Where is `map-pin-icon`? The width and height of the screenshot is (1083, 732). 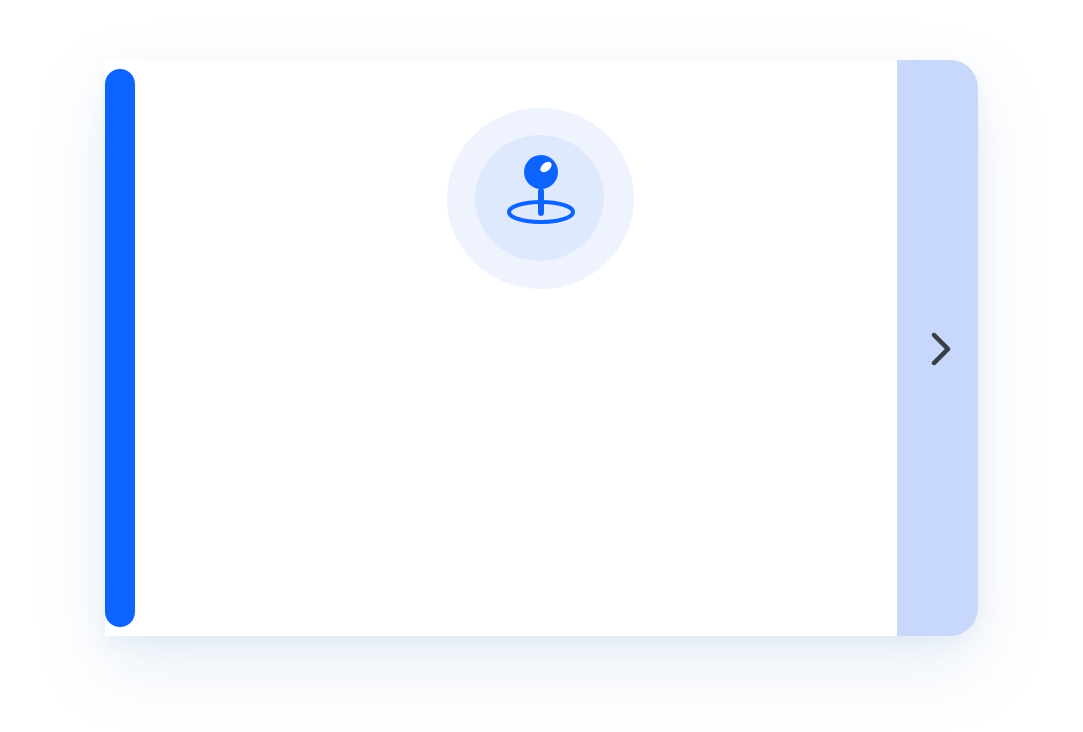
map-pin-icon is located at coordinates (541, 189).